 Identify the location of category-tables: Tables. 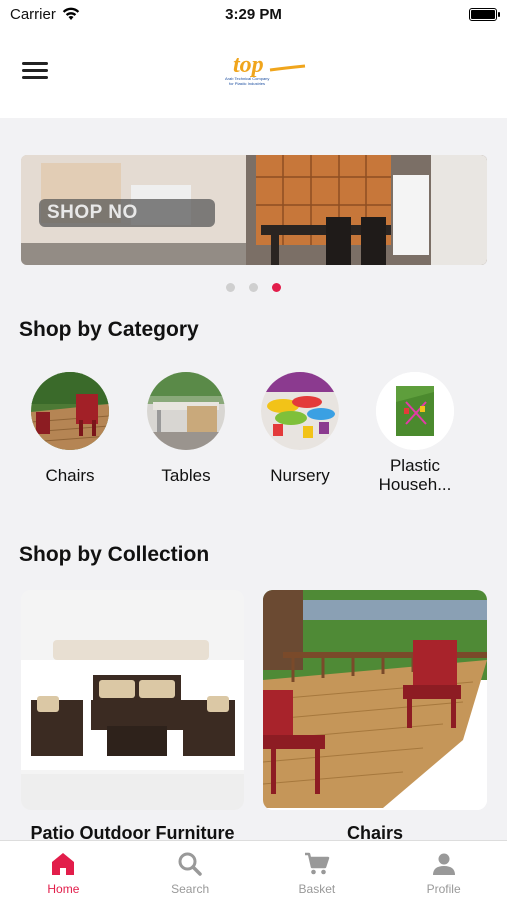
(186, 428).